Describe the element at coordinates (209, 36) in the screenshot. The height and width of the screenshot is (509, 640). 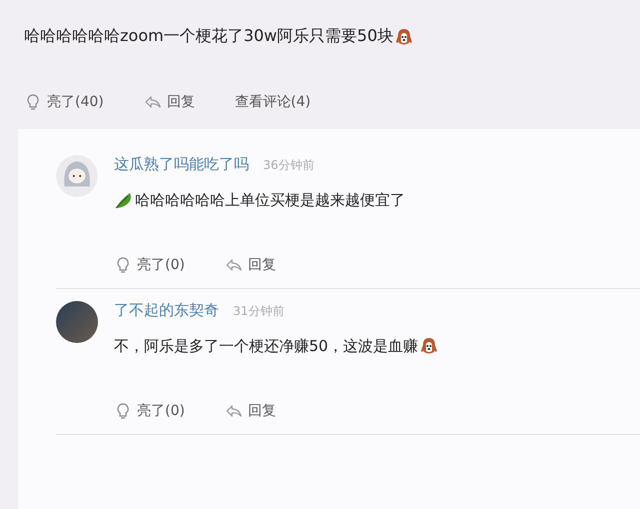
I see `comment-text: 哈哈哈哈哈哈zoom一个梗花了30w阿乐只需要50块` at that location.